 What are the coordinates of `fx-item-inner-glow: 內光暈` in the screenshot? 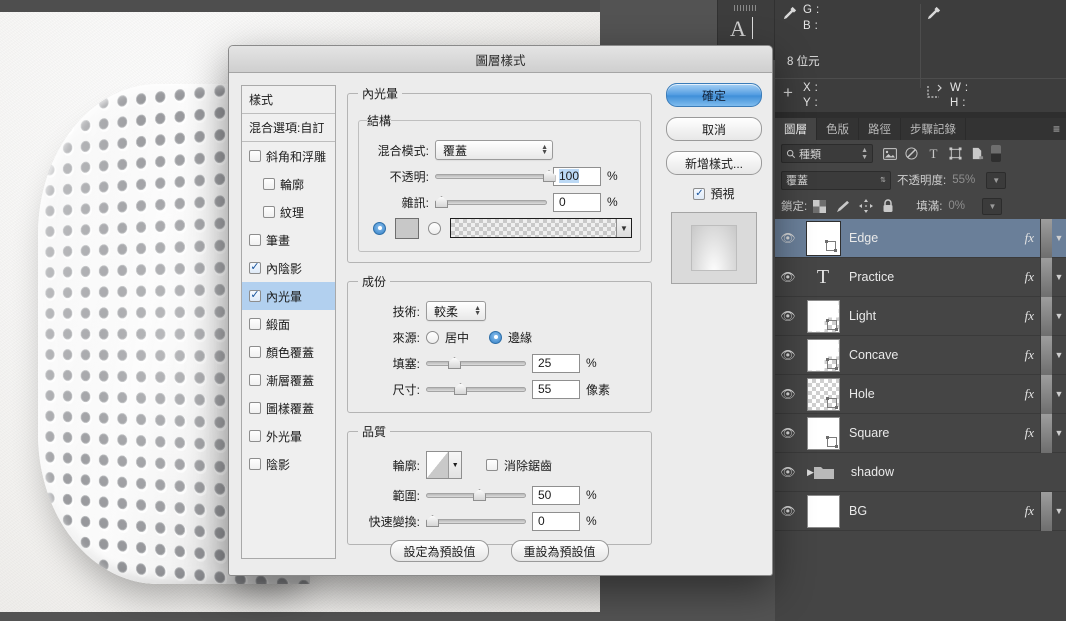 It's located at (288, 296).